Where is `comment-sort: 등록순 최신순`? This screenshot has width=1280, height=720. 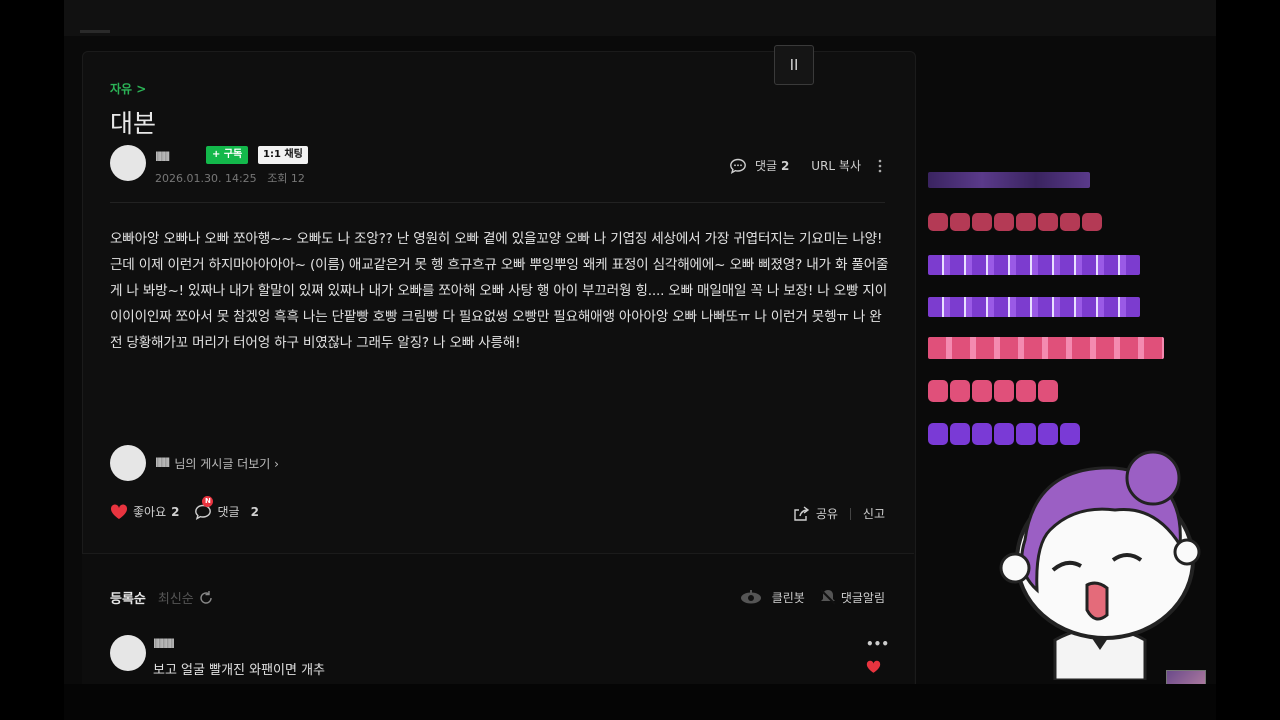
comment-sort: 등록순 최신순 is located at coordinates (162, 597).